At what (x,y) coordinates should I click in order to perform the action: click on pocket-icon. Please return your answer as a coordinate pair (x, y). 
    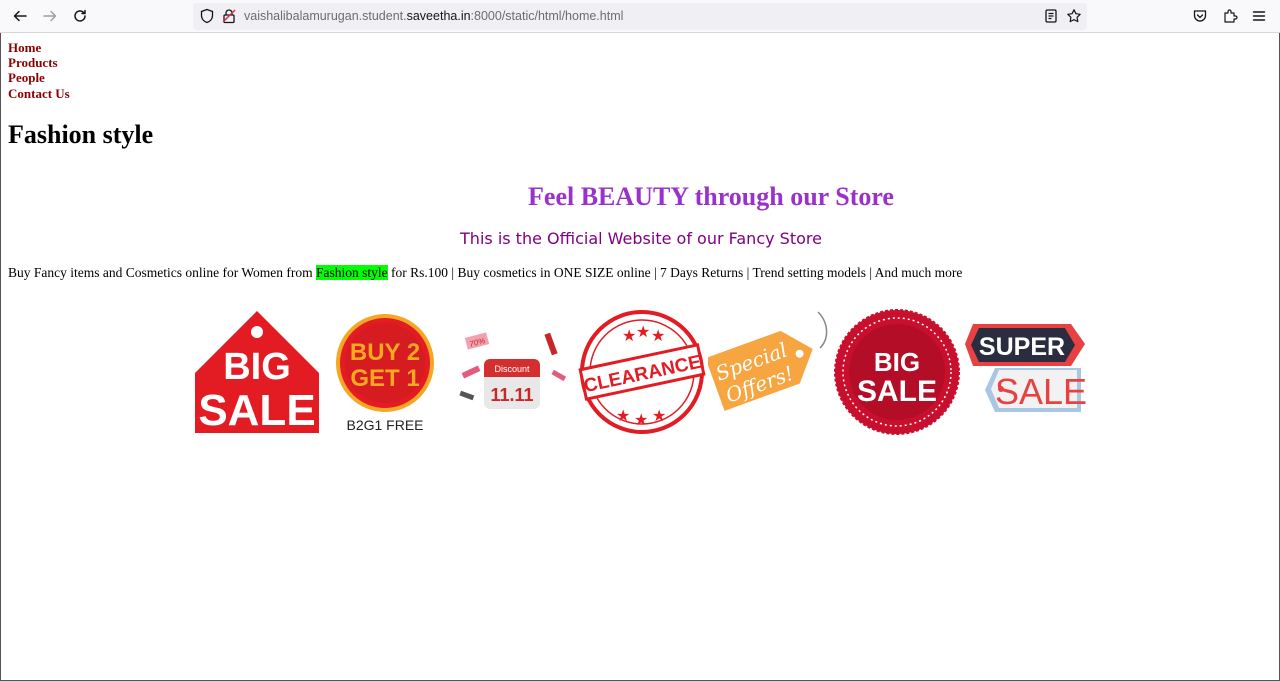
    Looking at the image, I should click on (1200, 16).